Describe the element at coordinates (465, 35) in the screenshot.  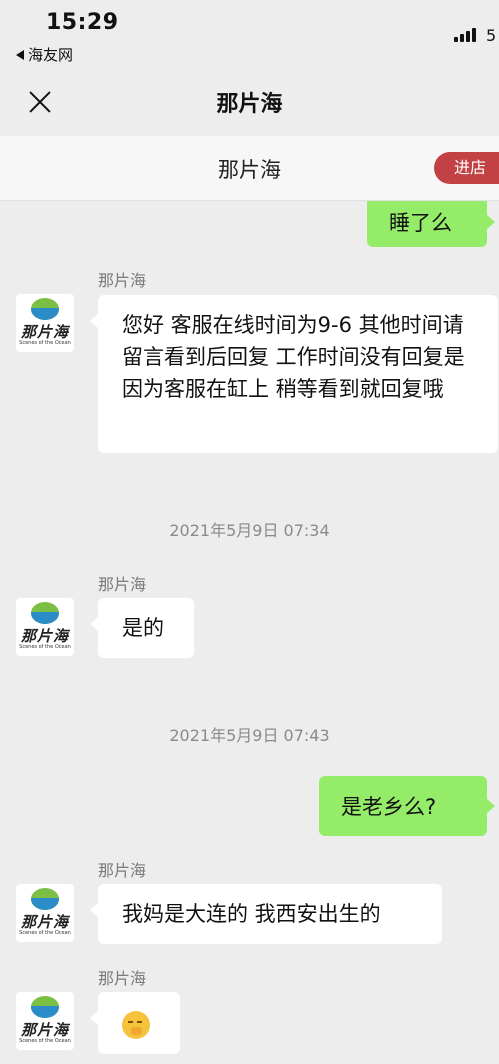
I see `signal-icon` at that location.